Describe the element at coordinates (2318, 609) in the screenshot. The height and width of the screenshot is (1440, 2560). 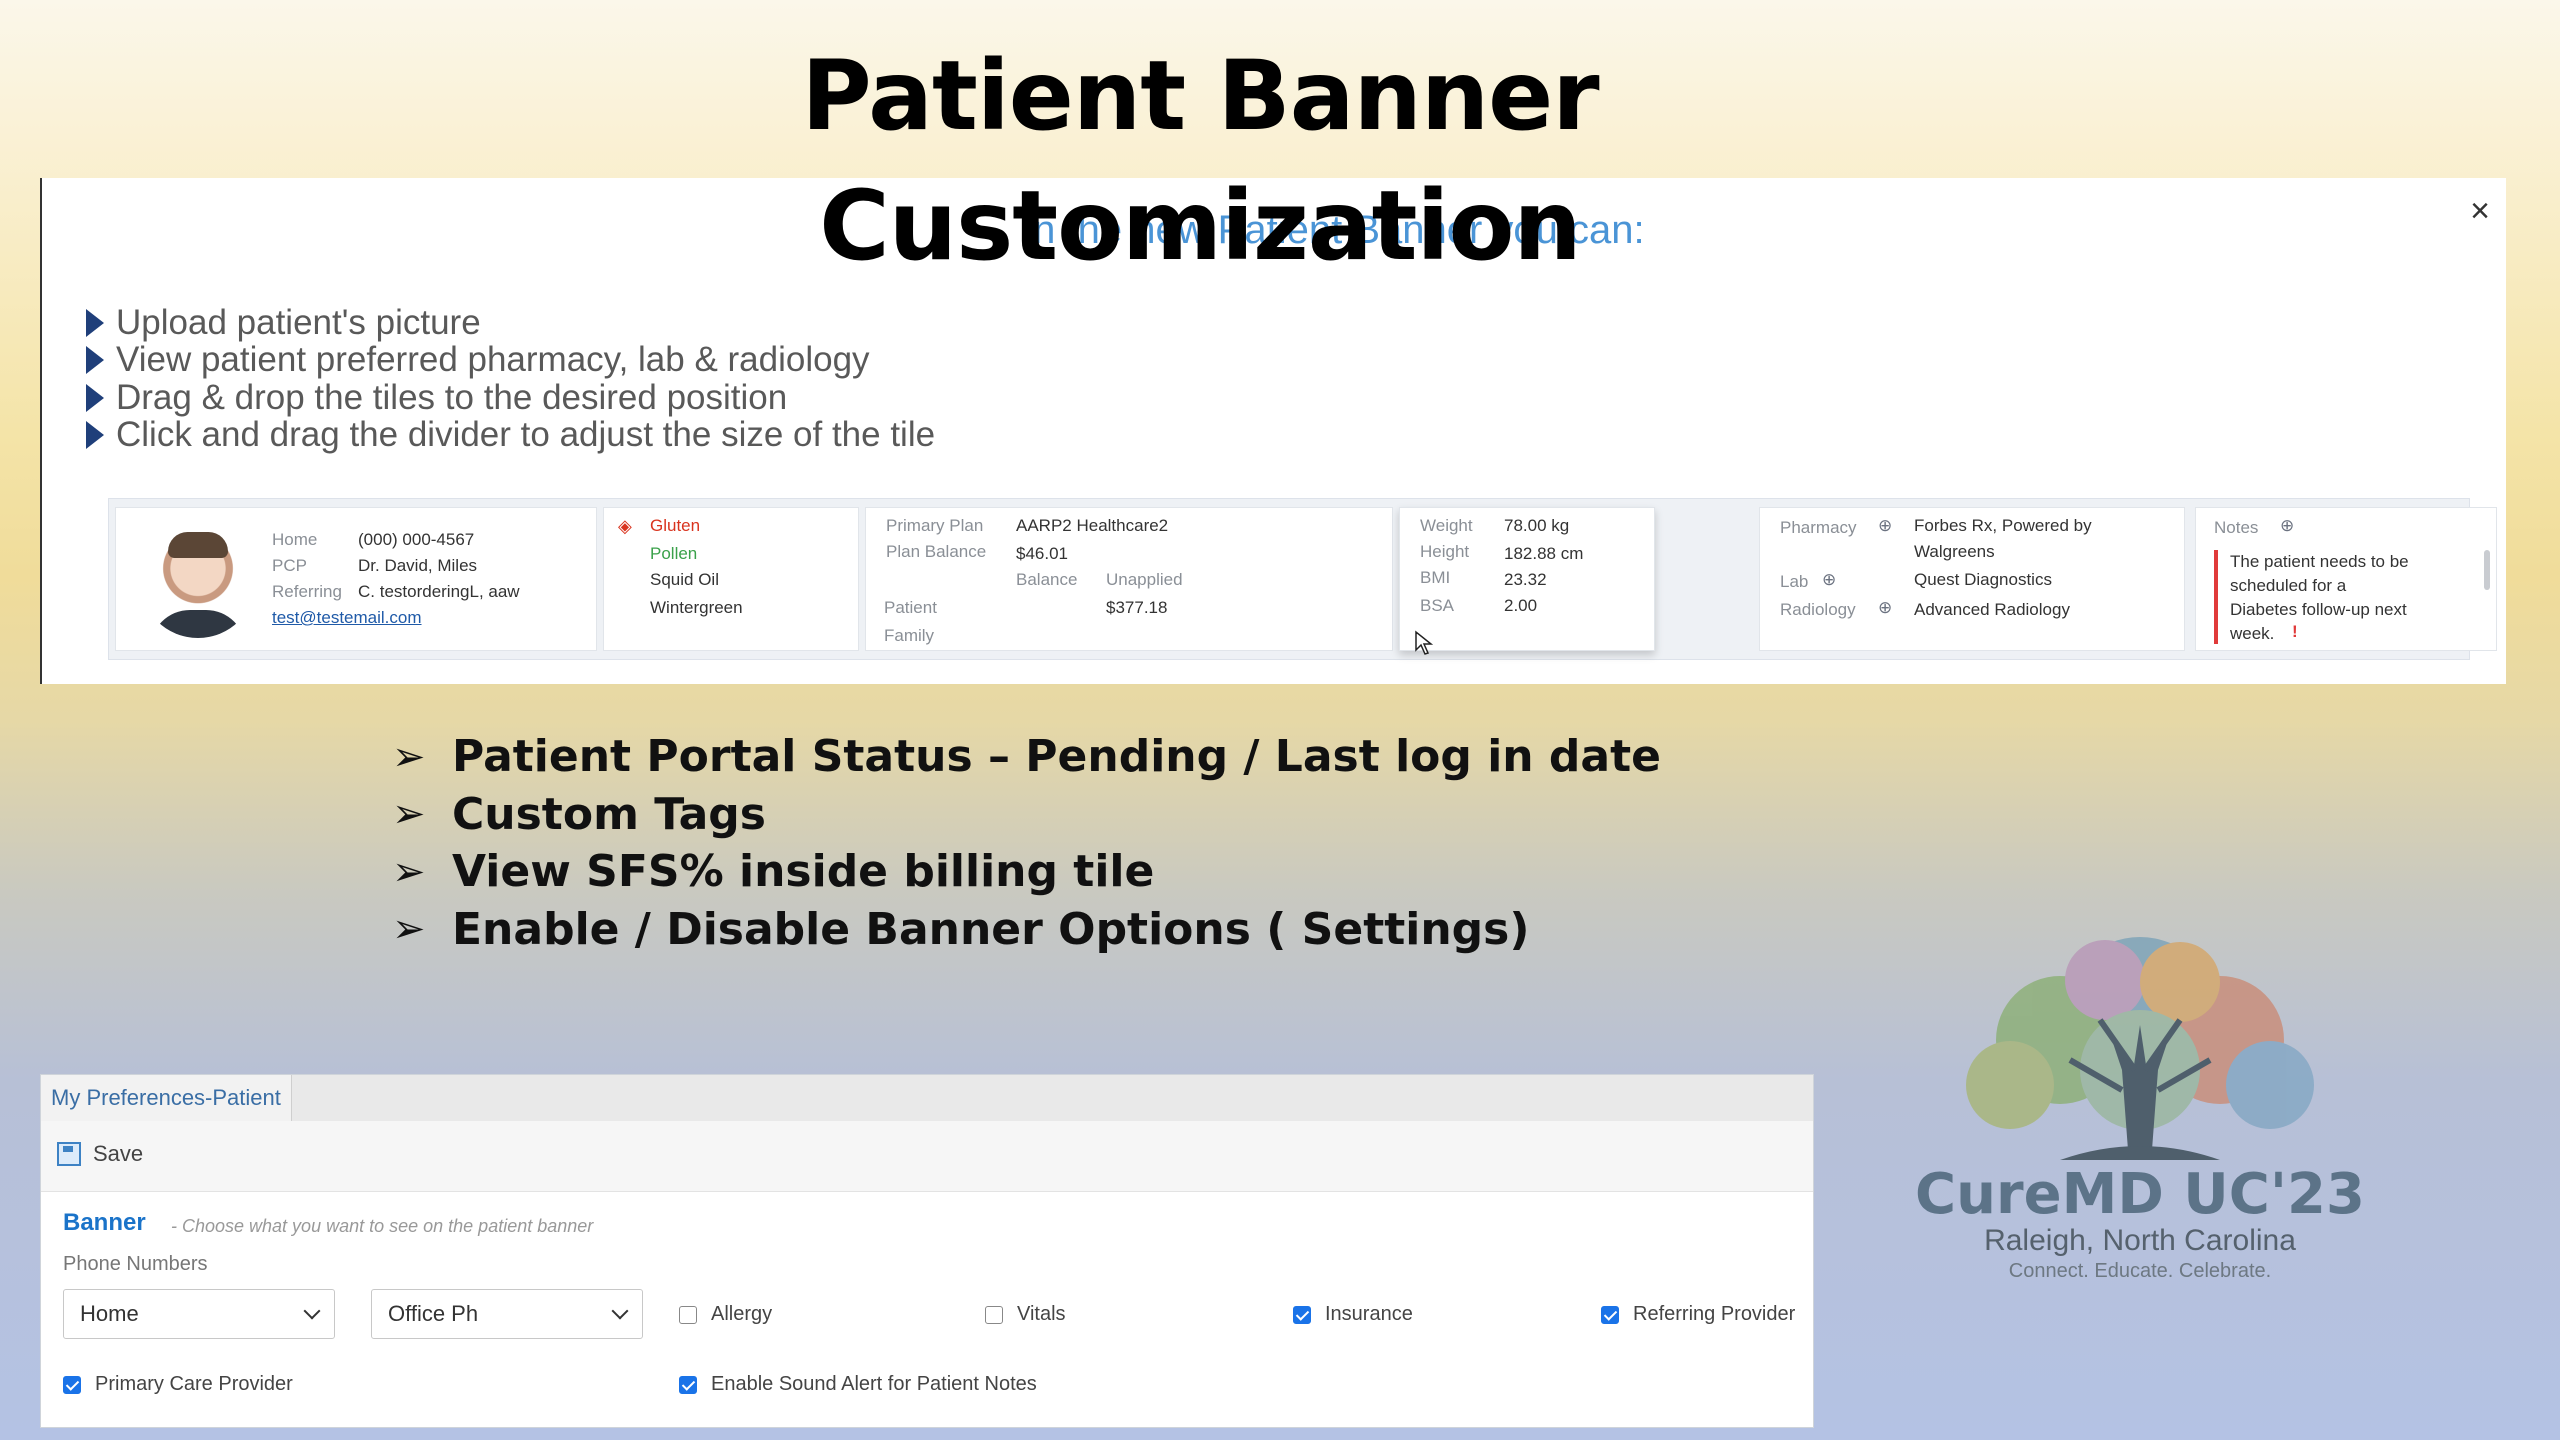
I see `note-text-line: Diabetes follow-up next` at that location.